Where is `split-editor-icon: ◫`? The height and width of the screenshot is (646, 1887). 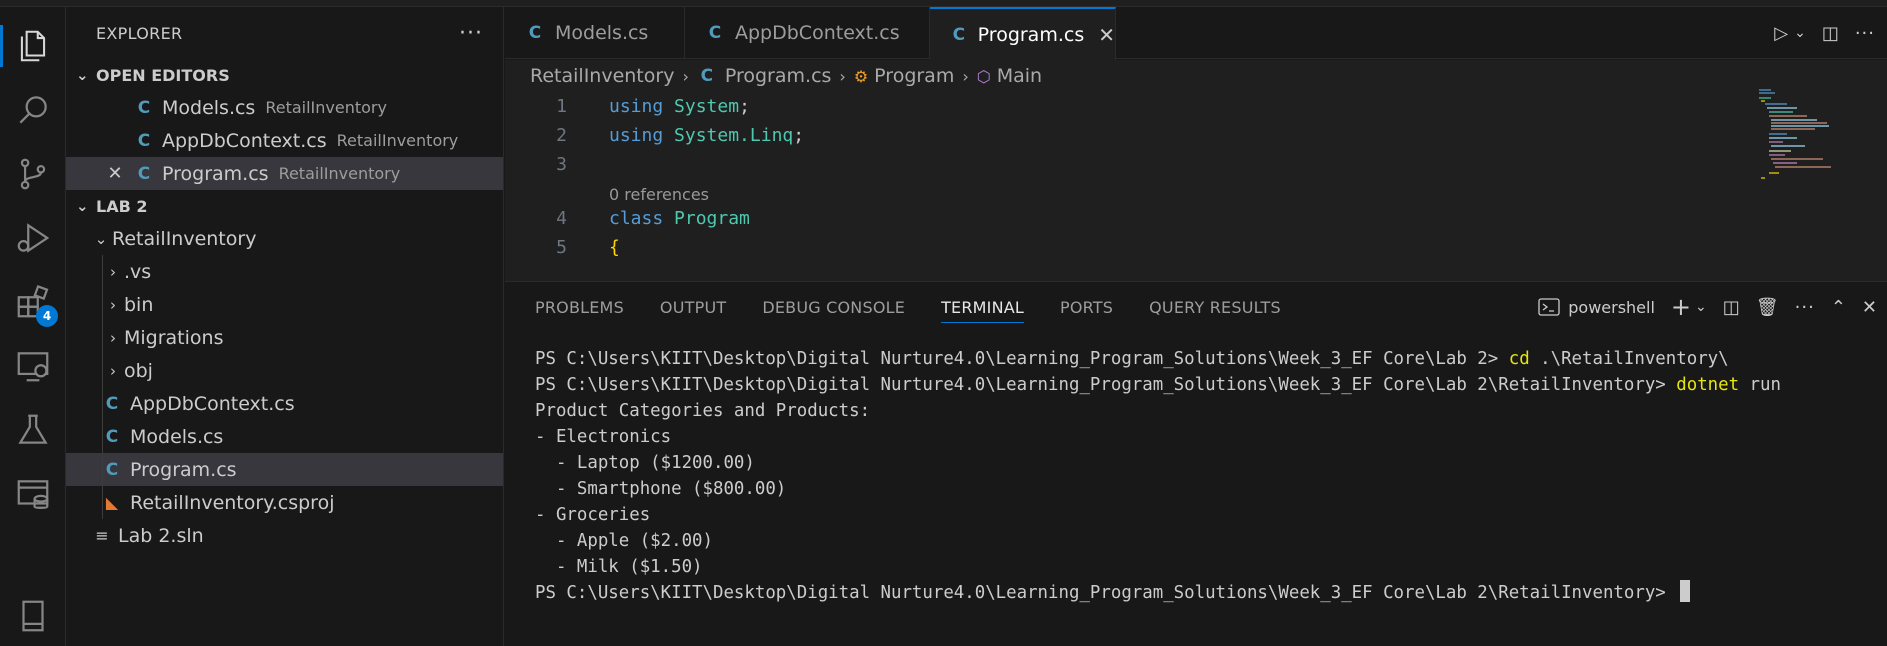
split-editor-icon: ◫ is located at coordinates (1830, 33).